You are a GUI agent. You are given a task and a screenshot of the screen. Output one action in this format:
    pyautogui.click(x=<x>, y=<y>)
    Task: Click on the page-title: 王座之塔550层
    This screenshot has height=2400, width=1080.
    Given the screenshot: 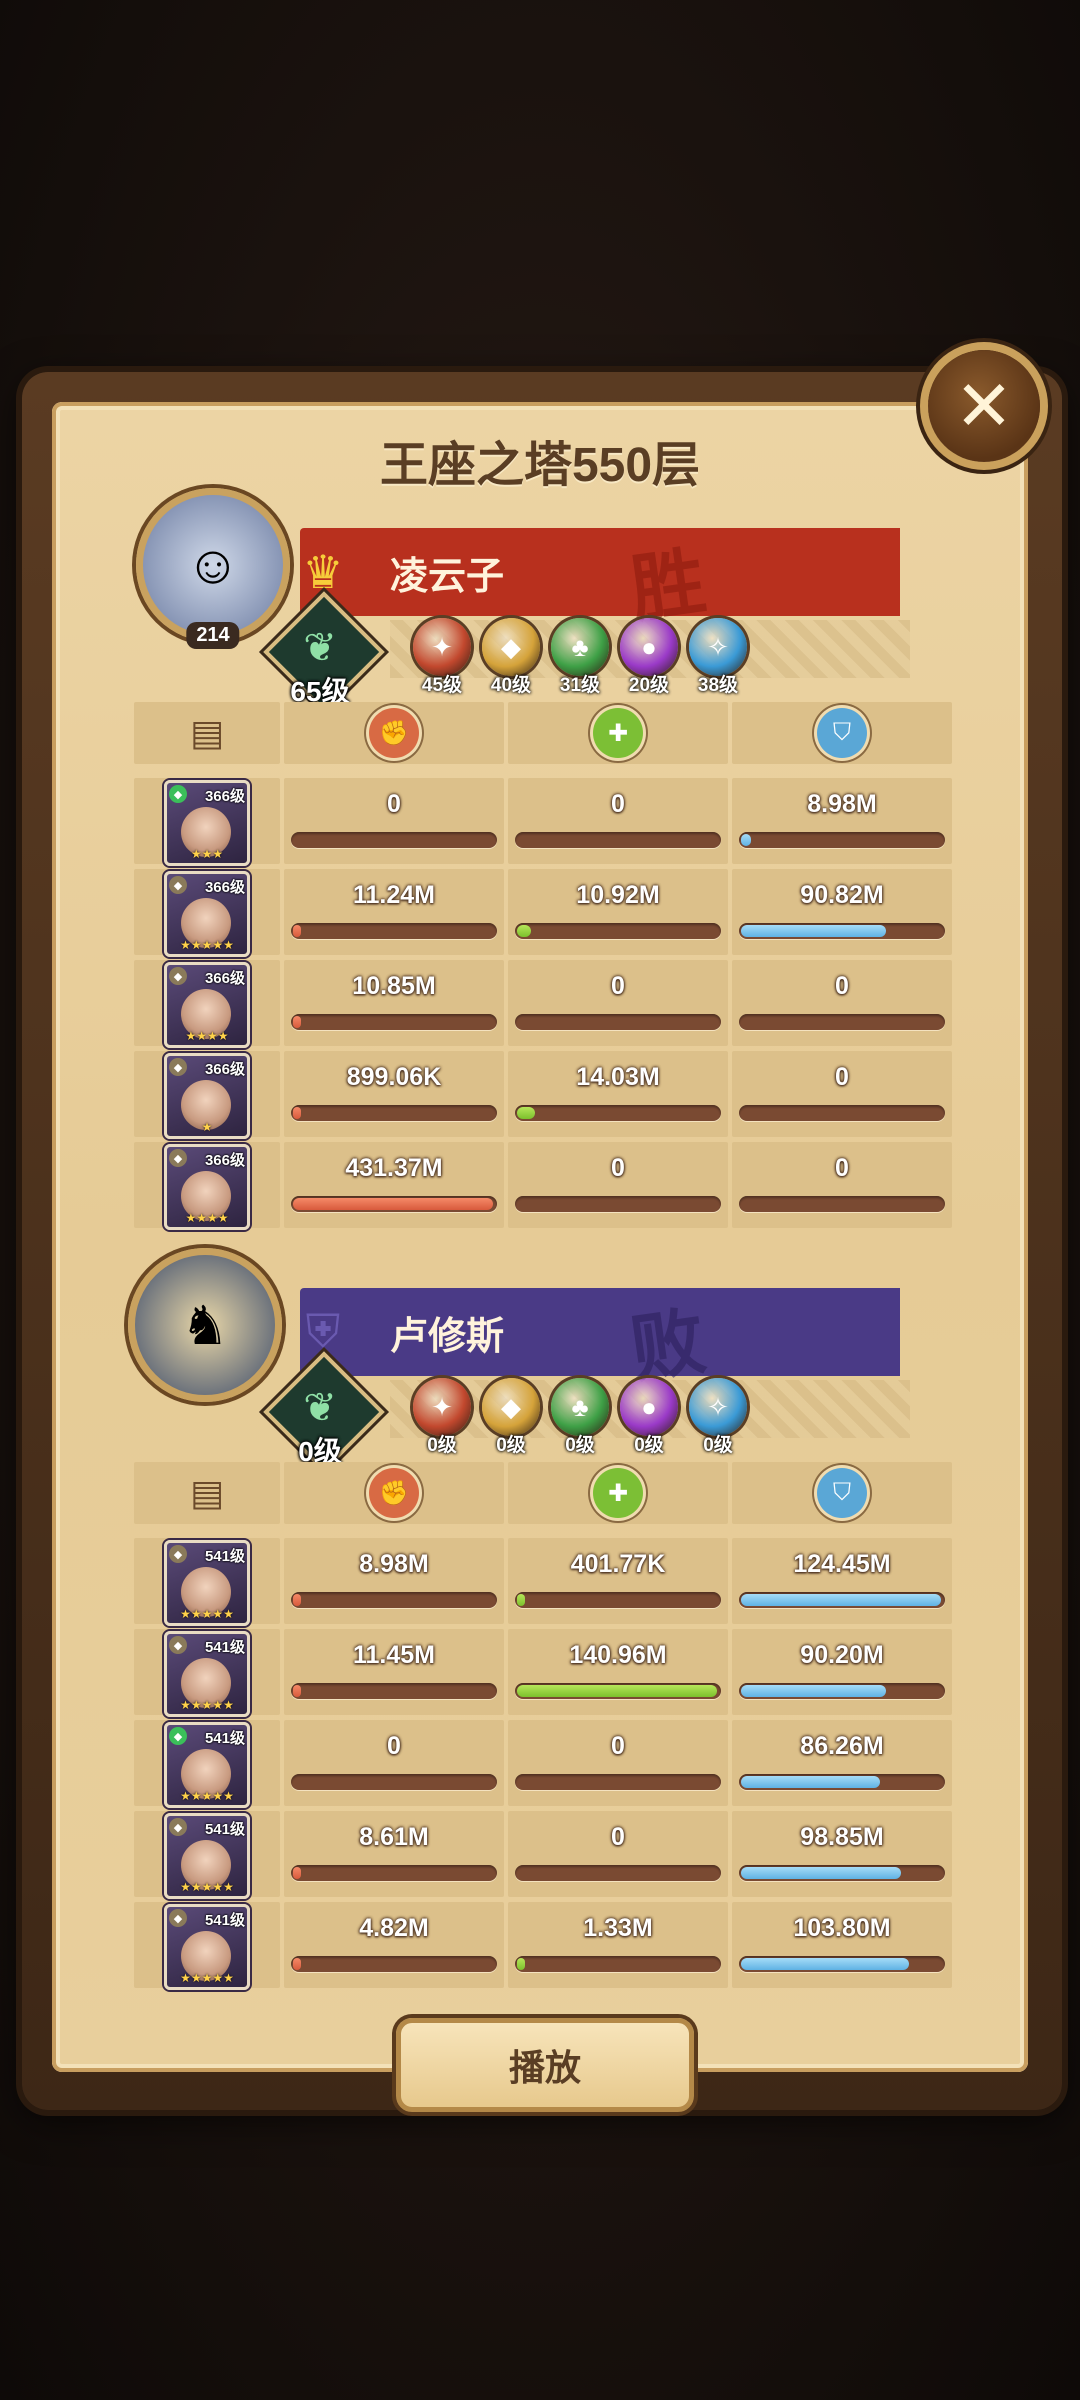 What is the action you would take?
    pyautogui.click(x=540, y=465)
    